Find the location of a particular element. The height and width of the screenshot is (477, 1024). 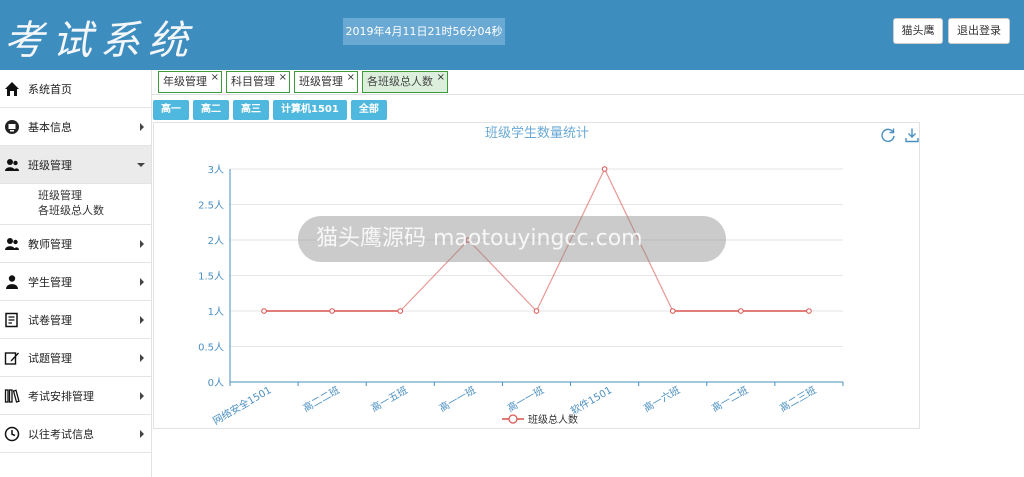

x-tick-label: 高一二班 is located at coordinates (729, 398).